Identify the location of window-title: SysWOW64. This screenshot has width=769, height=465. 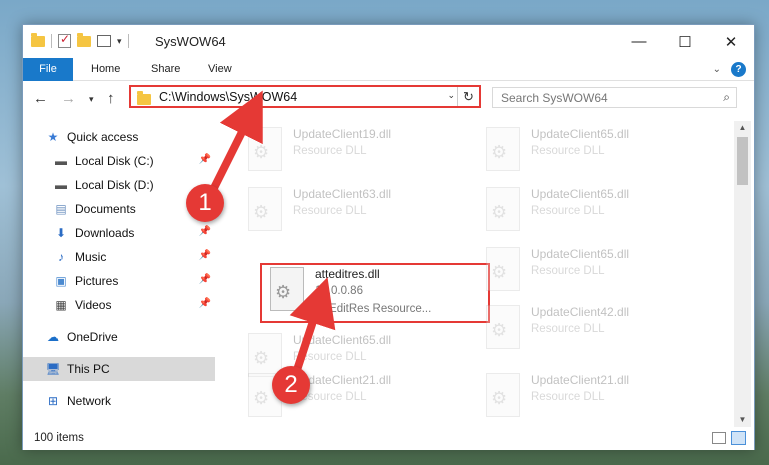
(190, 41).